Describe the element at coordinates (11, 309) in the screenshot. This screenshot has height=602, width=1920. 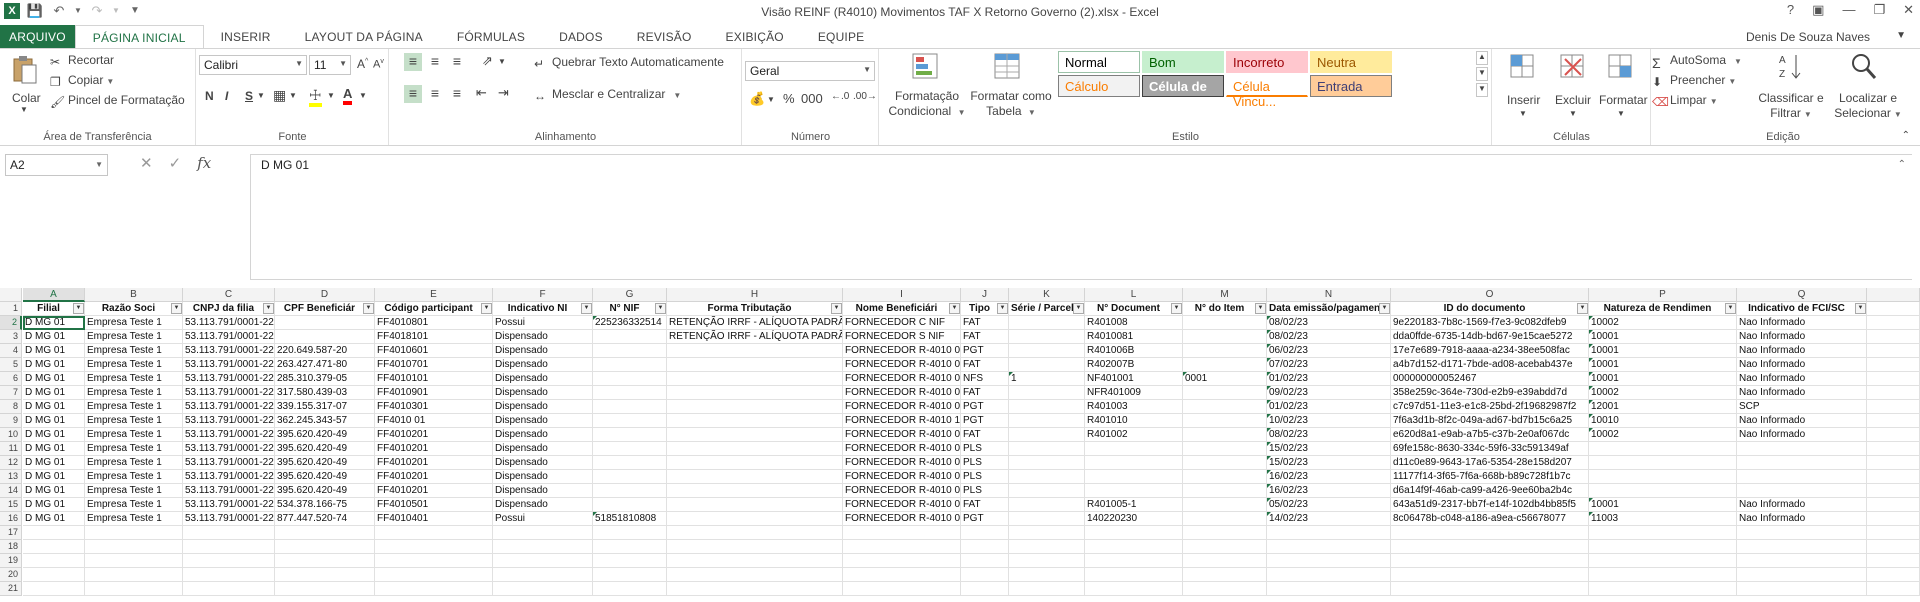
I see `row-header-1: 1` at that location.